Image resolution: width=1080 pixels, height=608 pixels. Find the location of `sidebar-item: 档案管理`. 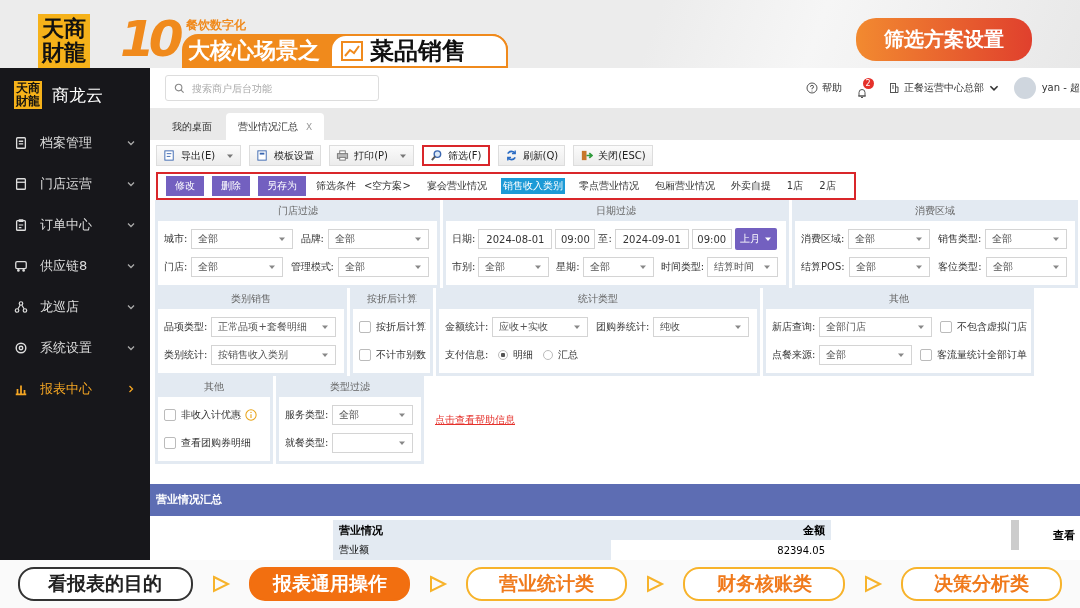

sidebar-item: 档案管理 is located at coordinates (75, 142).